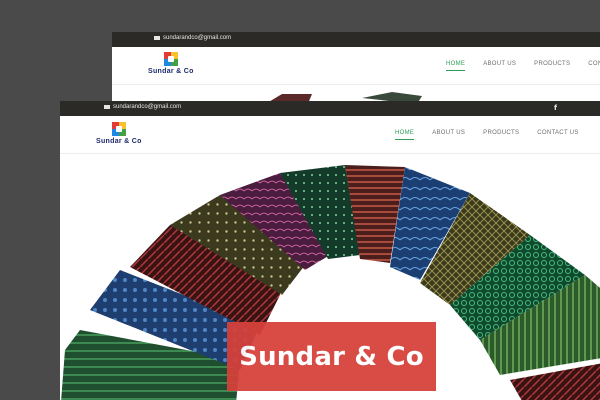 The image size is (600, 400). I want to click on facebook-icon: f, so click(555, 108).